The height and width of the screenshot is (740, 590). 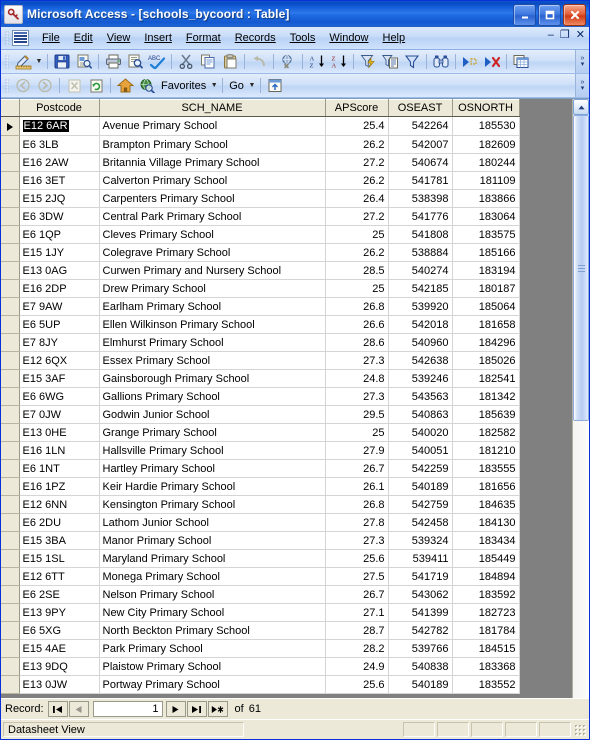 What do you see at coordinates (486, 504) in the screenshot?
I see `cell-osnorth: 184635` at bounding box center [486, 504].